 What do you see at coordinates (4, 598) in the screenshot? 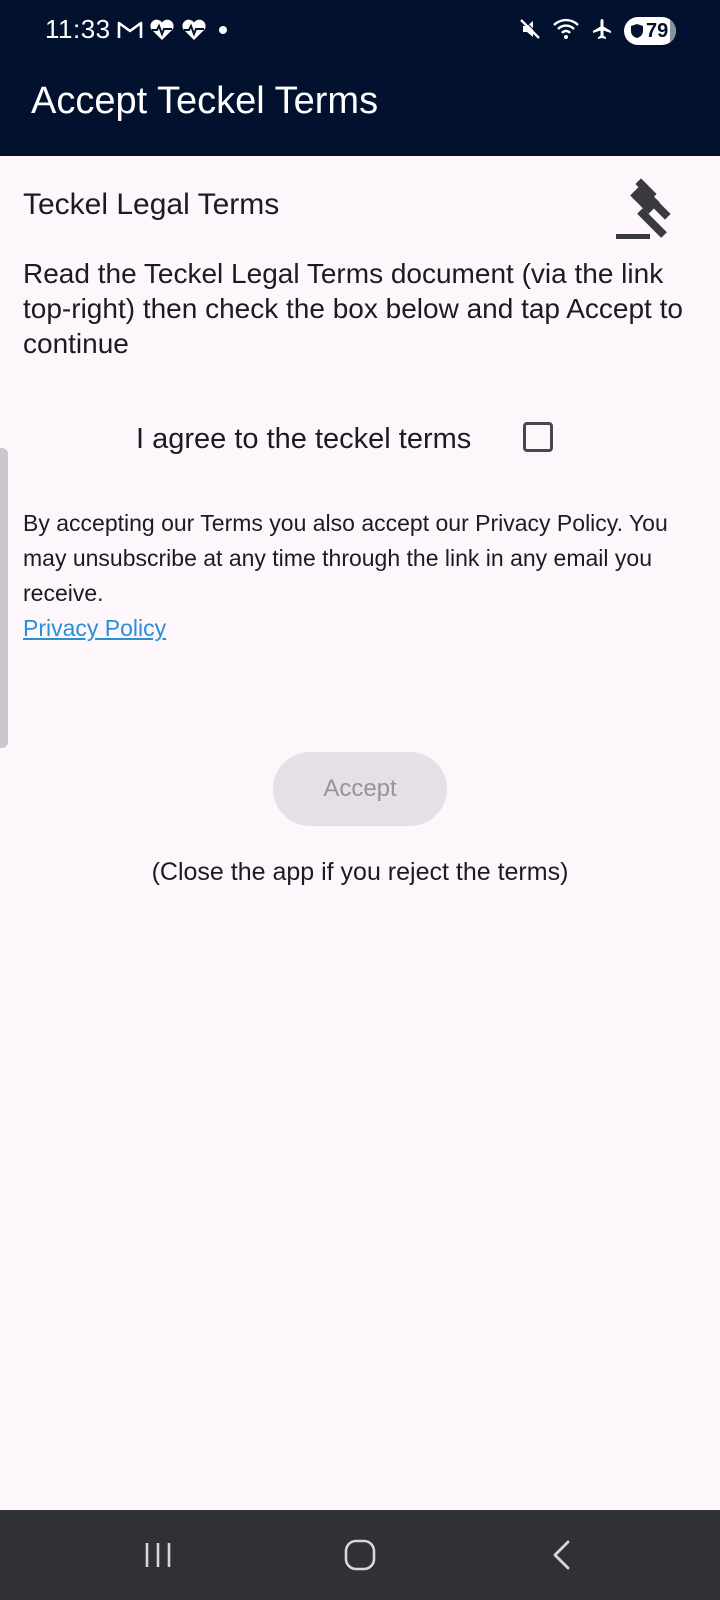
I see `edge-panel-handle` at bounding box center [4, 598].